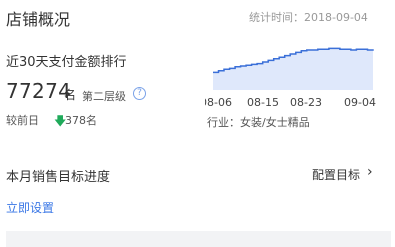  What do you see at coordinates (370, 172) in the screenshot?
I see `chevron-right-icon: ›` at bounding box center [370, 172].